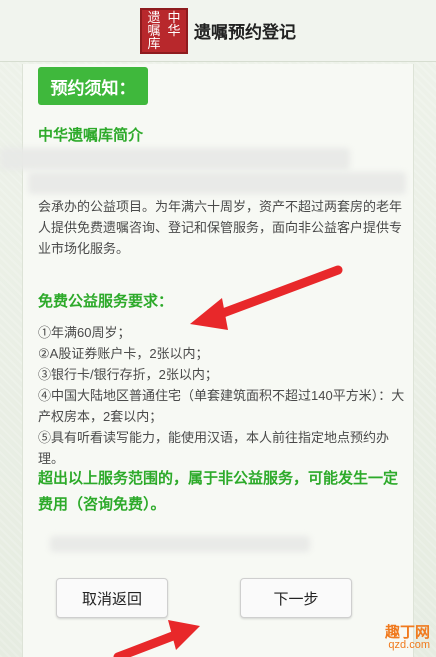 The width and height of the screenshot is (436, 657). I want to click on site-watermark: 趣丁网 qzd.com, so click(407, 637).